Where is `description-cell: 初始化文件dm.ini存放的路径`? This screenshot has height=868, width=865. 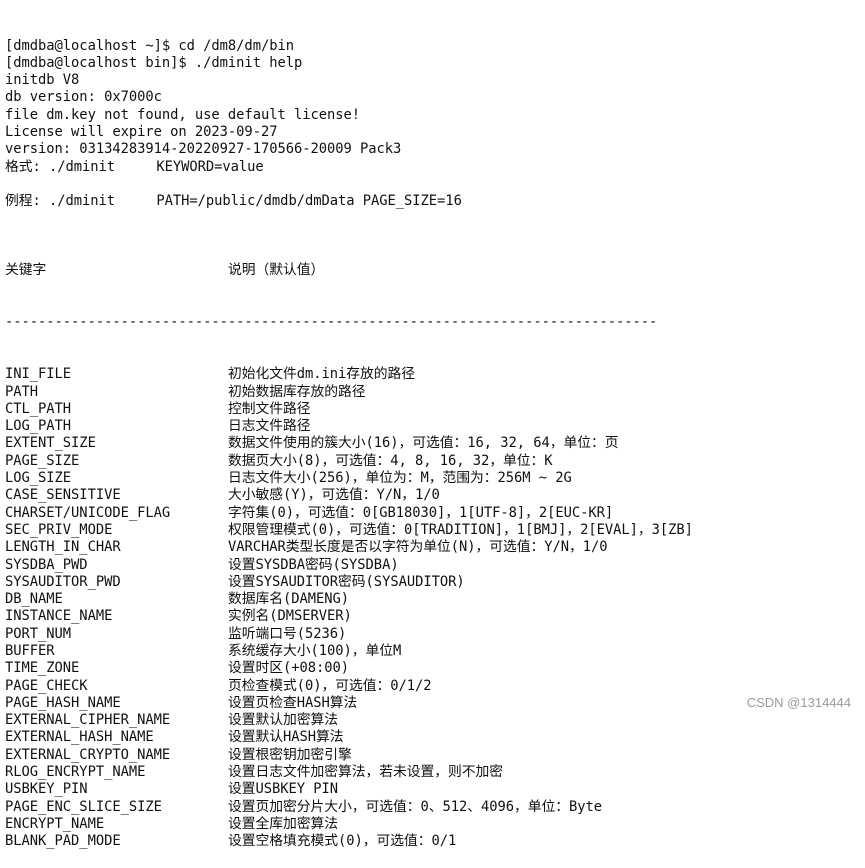 description-cell: 初始化文件dm.ini存放的路径 is located at coordinates (322, 374).